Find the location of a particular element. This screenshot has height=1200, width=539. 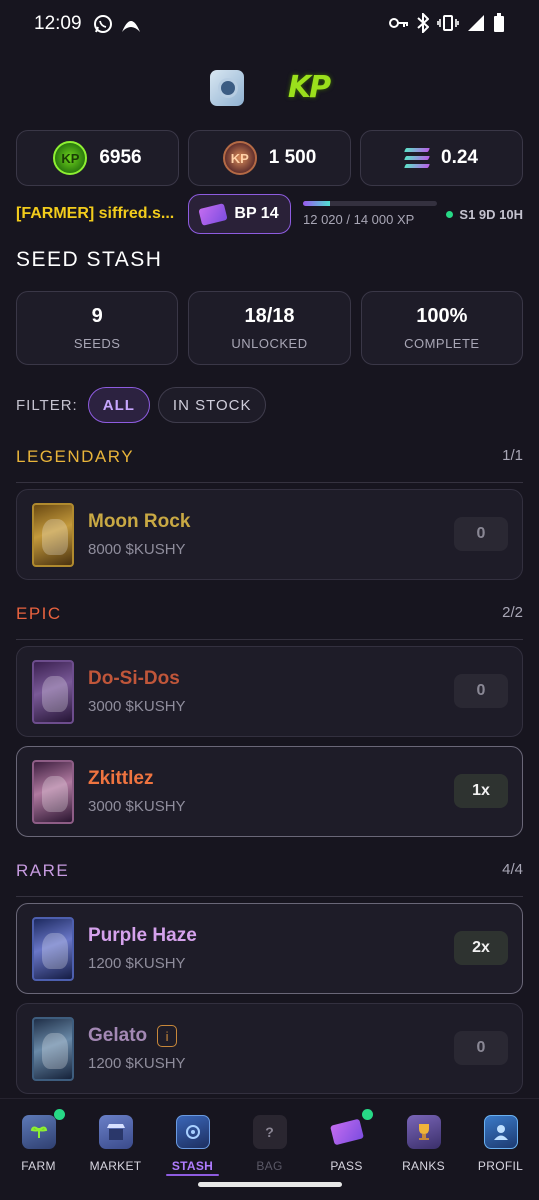

seed-card-gelato: Gelato i 1200 $KUSHY 0 is located at coordinates (269, 1048).